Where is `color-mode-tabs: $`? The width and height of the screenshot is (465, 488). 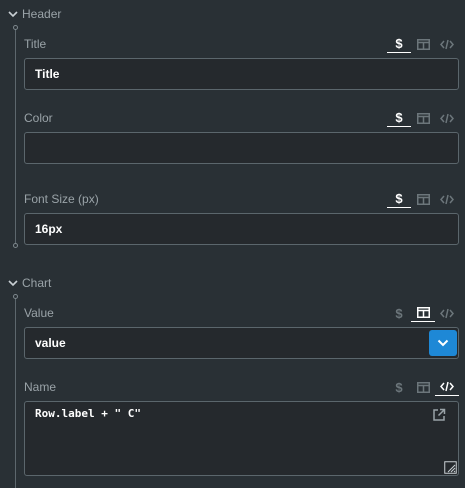
color-mode-tabs: $ is located at coordinates (423, 118).